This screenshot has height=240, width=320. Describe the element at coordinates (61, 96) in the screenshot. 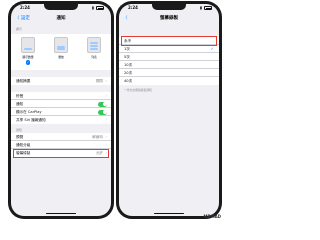

I see `row-sounds: 鈴聲 ›` at that location.